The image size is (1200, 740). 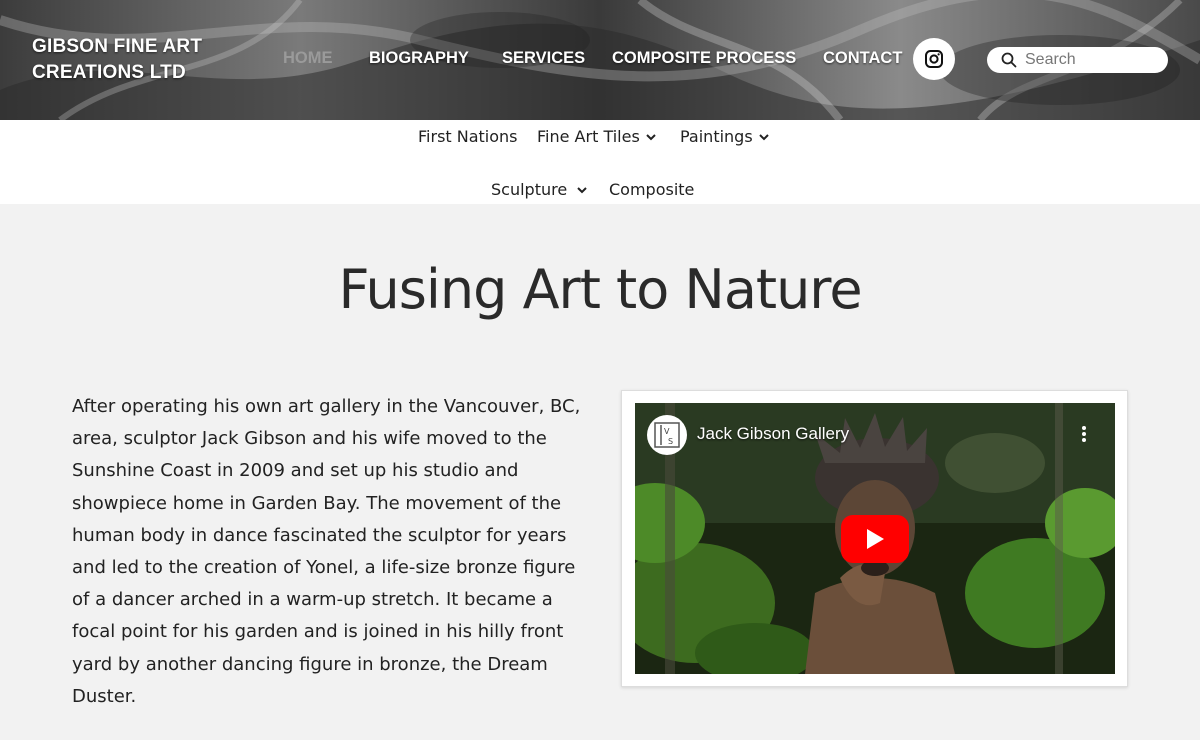 I want to click on subnav-label: Paintings, so click(x=716, y=136).